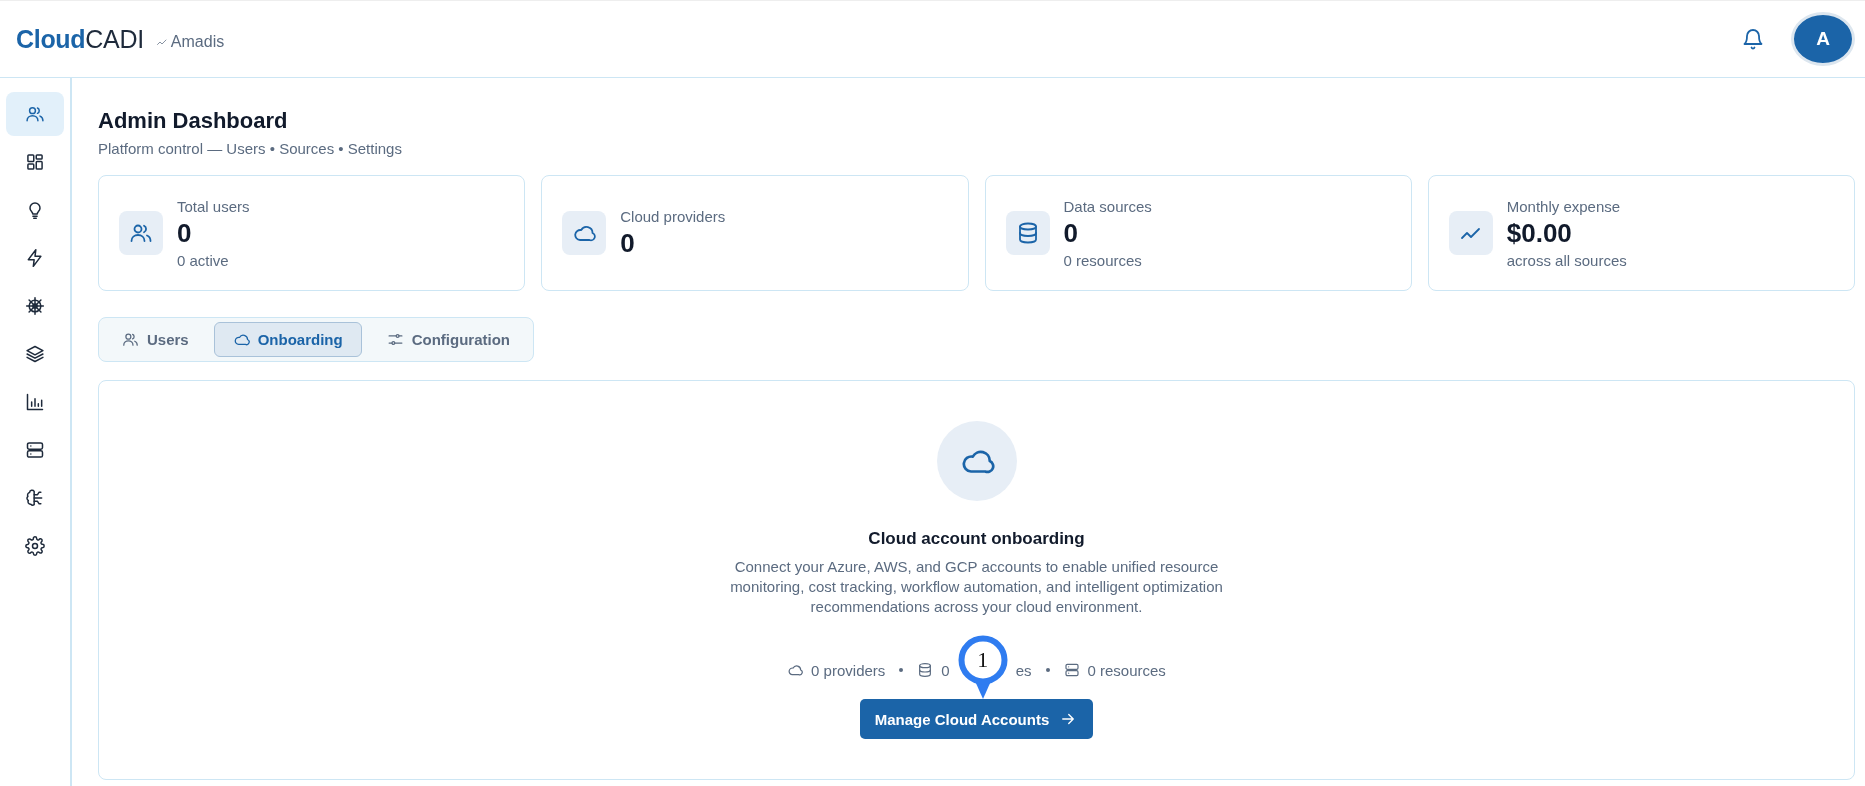 This screenshot has width=1865, height=786. What do you see at coordinates (1539, 233) in the screenshot?
I see `stat-value: $0.00` at bounding box center [1539, 233].